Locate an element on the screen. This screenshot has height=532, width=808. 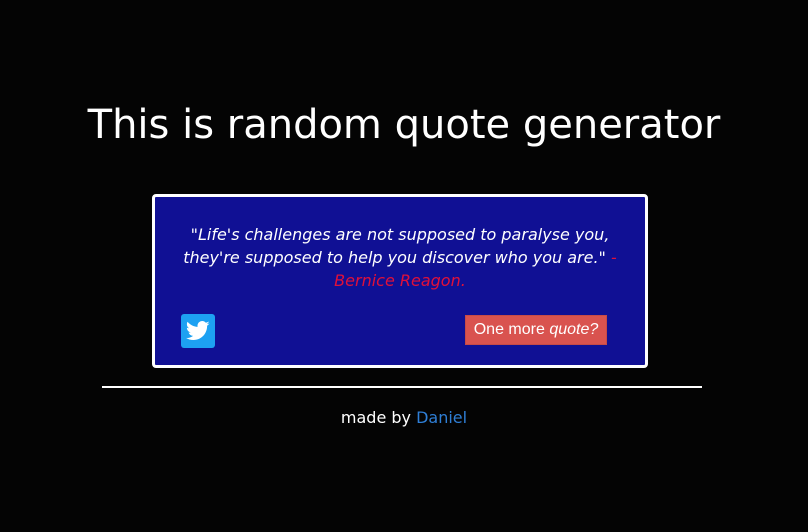
divider is located at coordinates (402, 387).